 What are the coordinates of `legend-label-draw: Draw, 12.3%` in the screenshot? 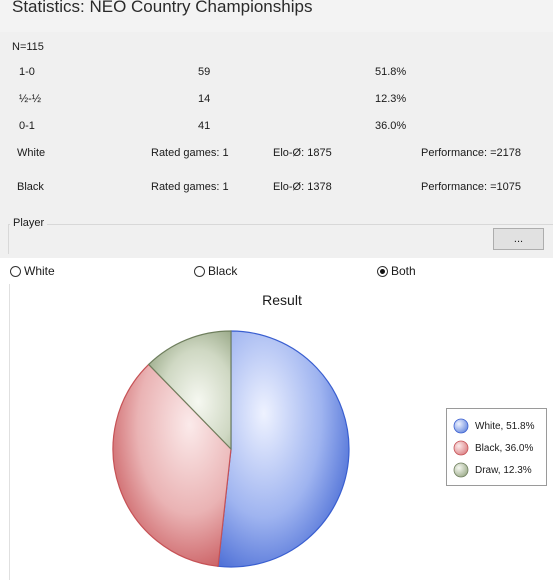 It's located at (503, 470).